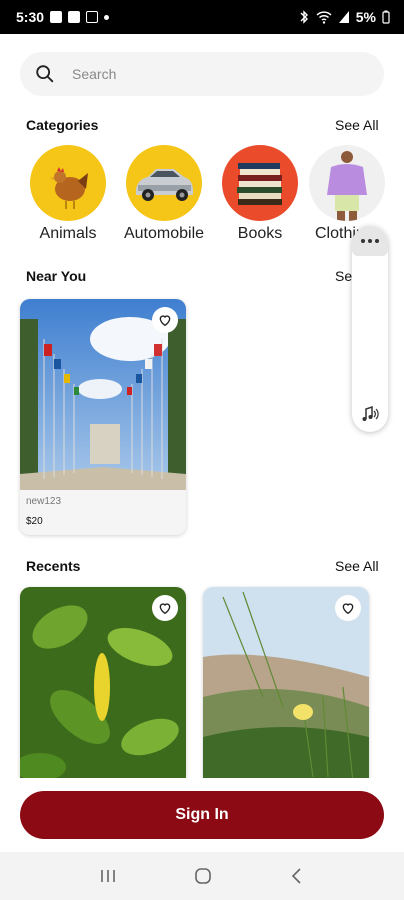  Describe the element at coordinates (30, 17) in the screenshot. I see `status-time: 5:30` at that location.